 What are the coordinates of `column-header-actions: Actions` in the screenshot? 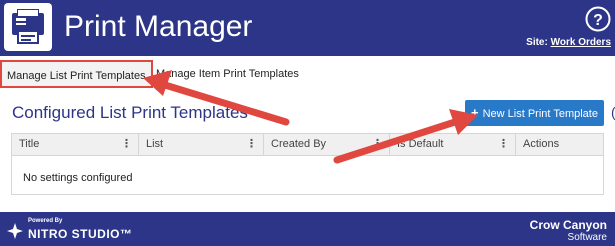 It's located at (559, 144).